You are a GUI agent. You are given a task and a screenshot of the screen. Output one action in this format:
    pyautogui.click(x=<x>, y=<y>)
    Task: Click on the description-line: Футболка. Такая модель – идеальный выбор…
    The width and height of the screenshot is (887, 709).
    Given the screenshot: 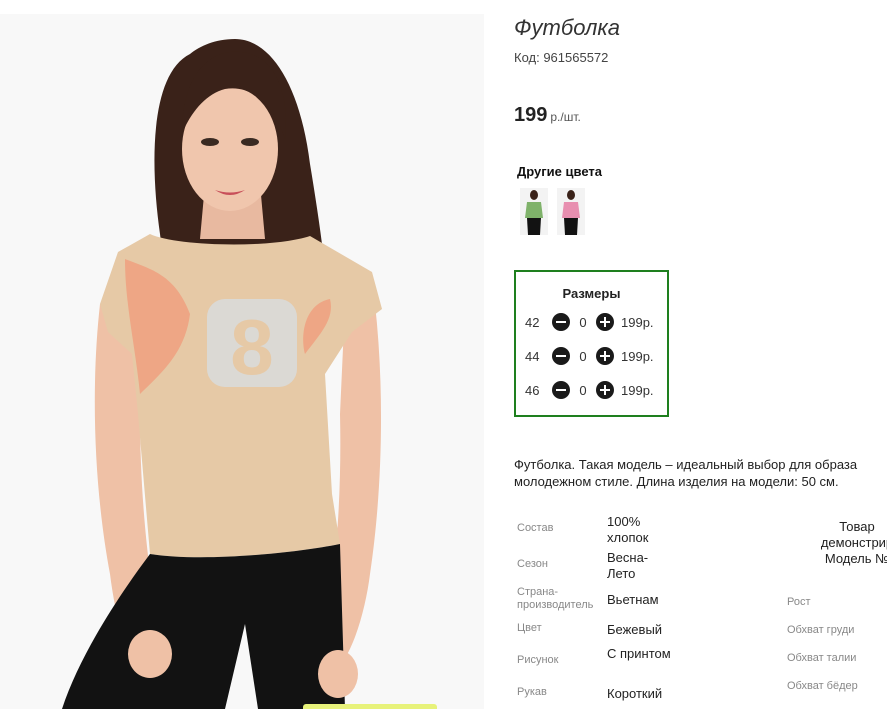 What is the action you would take?
    pyautogui.click(x=686, y=464)
    